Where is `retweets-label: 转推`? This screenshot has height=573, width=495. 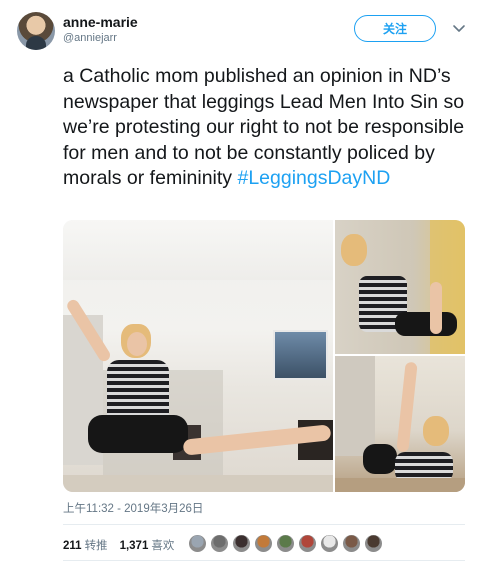
retweets-label: 转推 is located at coordinates (96, 546).